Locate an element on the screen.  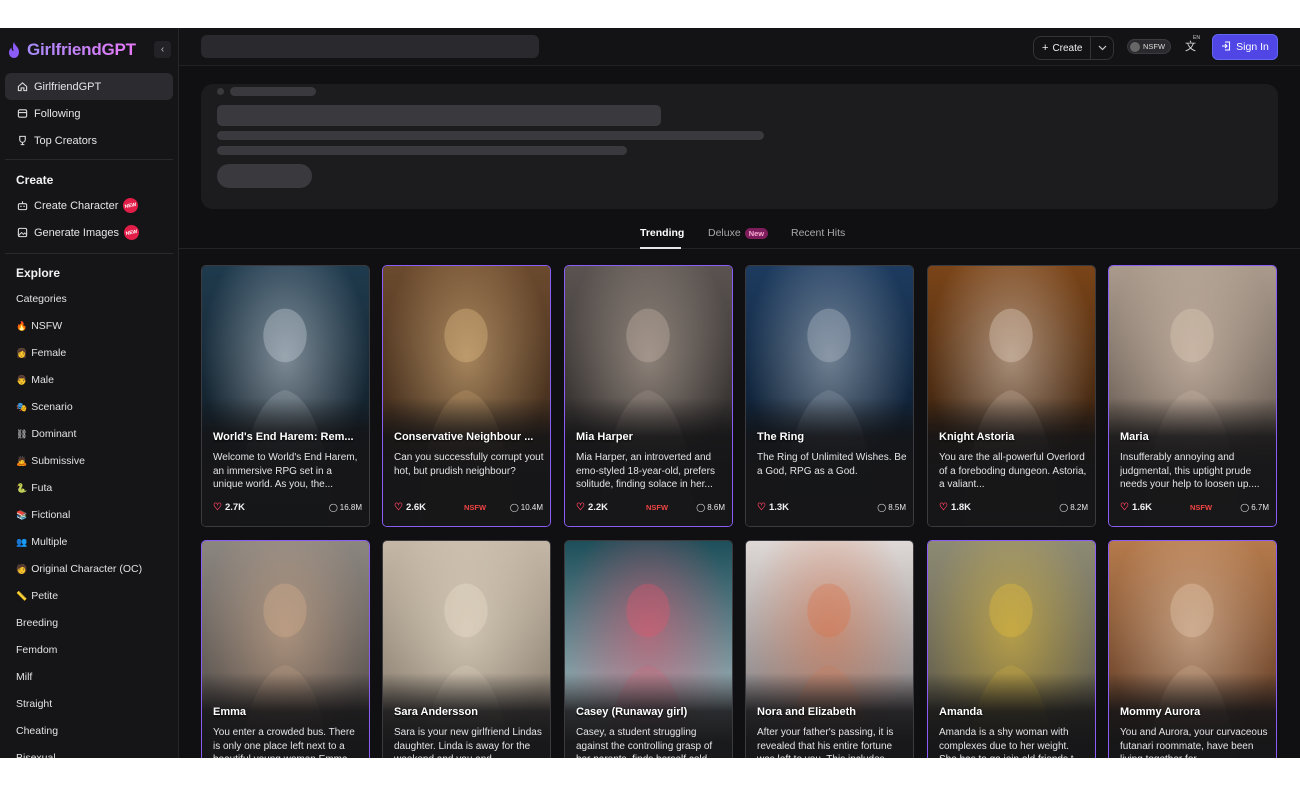
sidebar-category-item: 🎭 Scenario is located at coordinates (44, 407).